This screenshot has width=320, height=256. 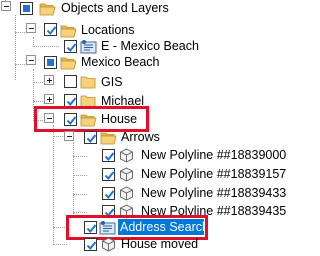 I want to click on checkbox-locations, so click(x=50, y=29).